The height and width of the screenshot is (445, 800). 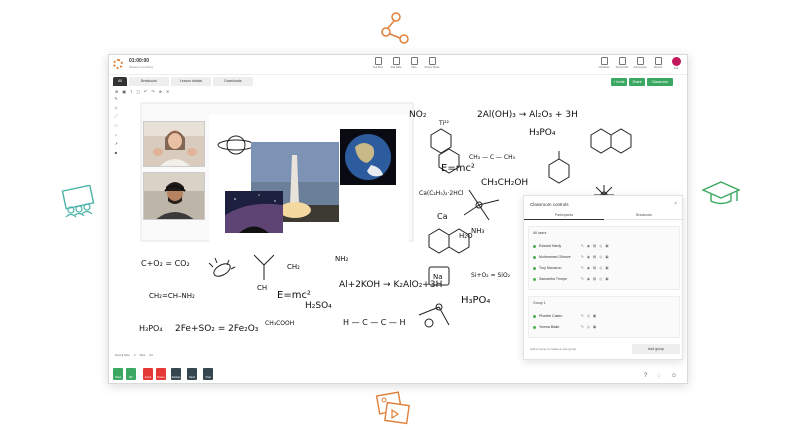 I want to click on new-group-input, so click(x=578, y=349).